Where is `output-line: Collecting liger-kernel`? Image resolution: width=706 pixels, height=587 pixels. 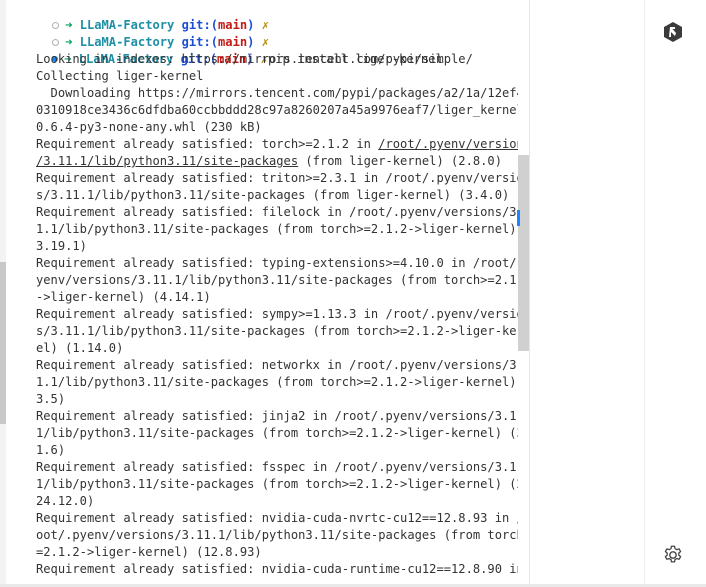
output-line: Collecting liger-kernel is located at coordinates (120, 76).